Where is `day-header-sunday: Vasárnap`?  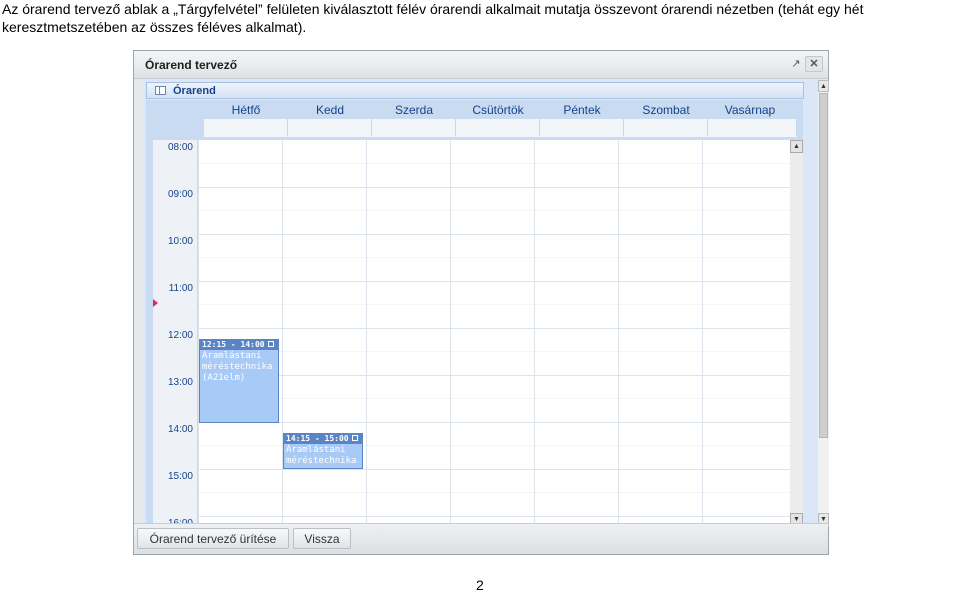 day-header-sunday: Vasárnap is located at coordinates (750, 110).